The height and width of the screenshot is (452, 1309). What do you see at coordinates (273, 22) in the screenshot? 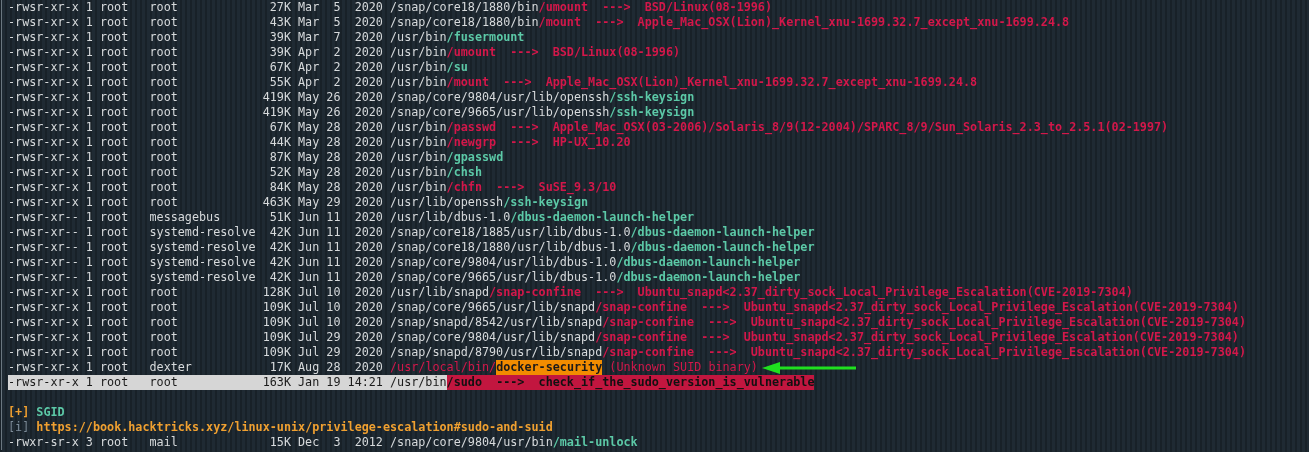
I see `file-listing-text: -rwsr-xr-x 1 root root 43K Mar 5 2020 /snap/core18/1880/bin` at bounding box center [273, 22].